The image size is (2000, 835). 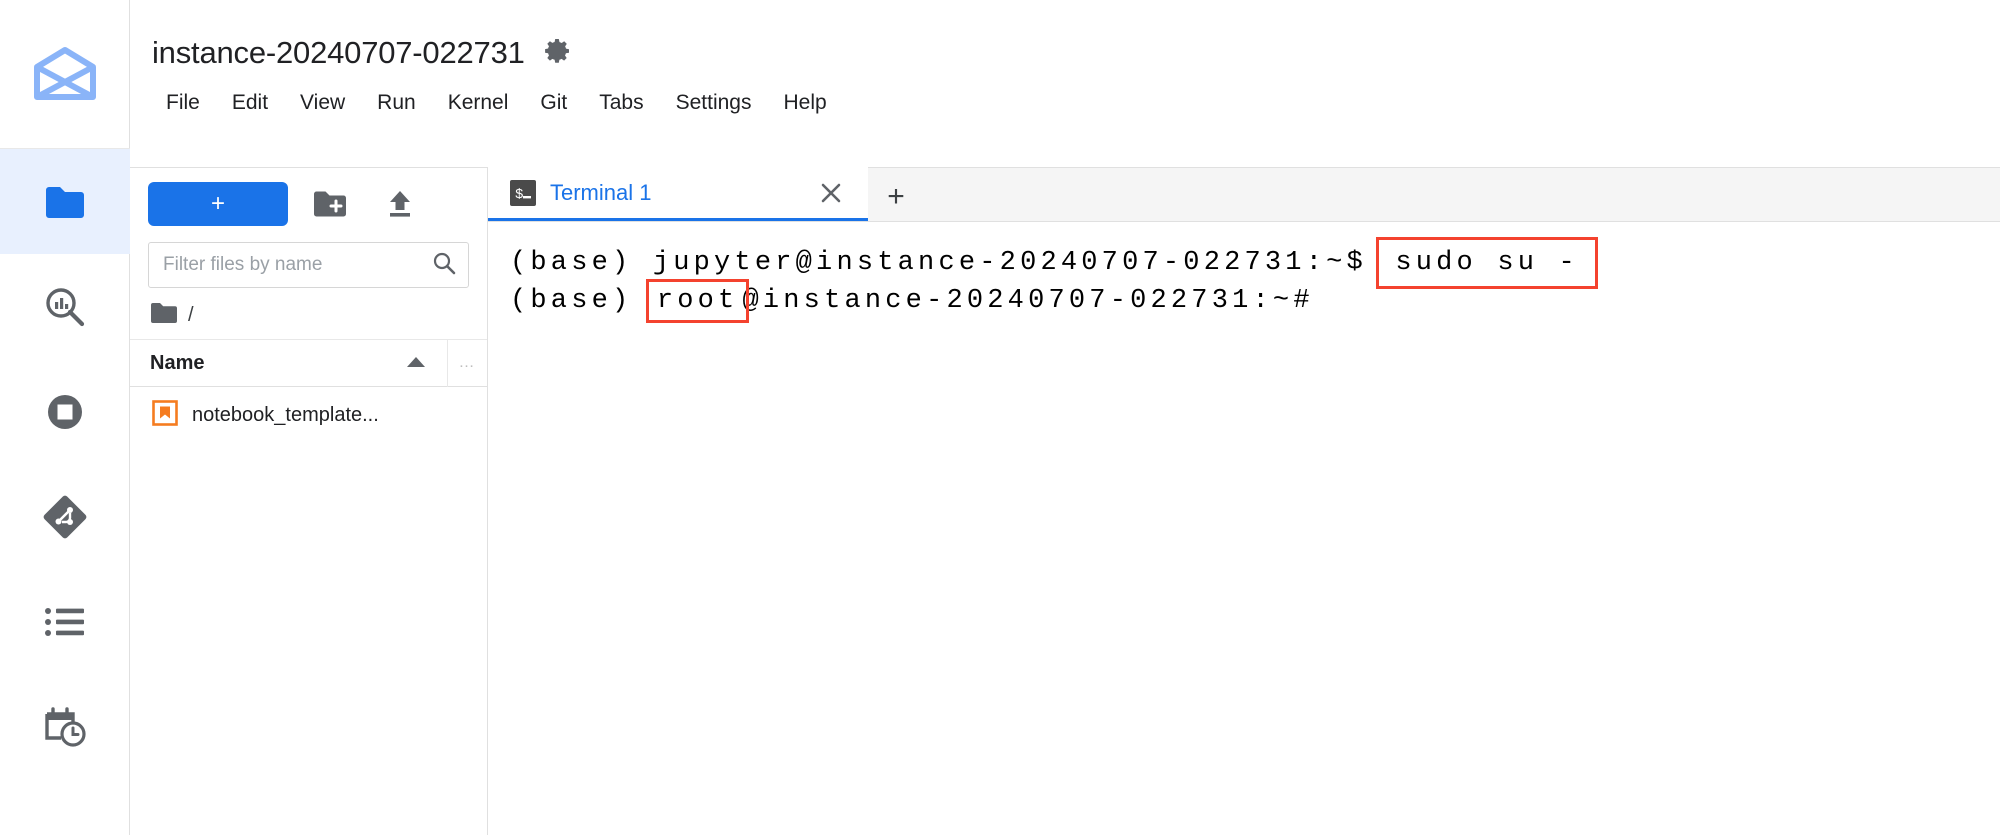 I want to click on sidebar-item-search, so click(x=65, y=306).